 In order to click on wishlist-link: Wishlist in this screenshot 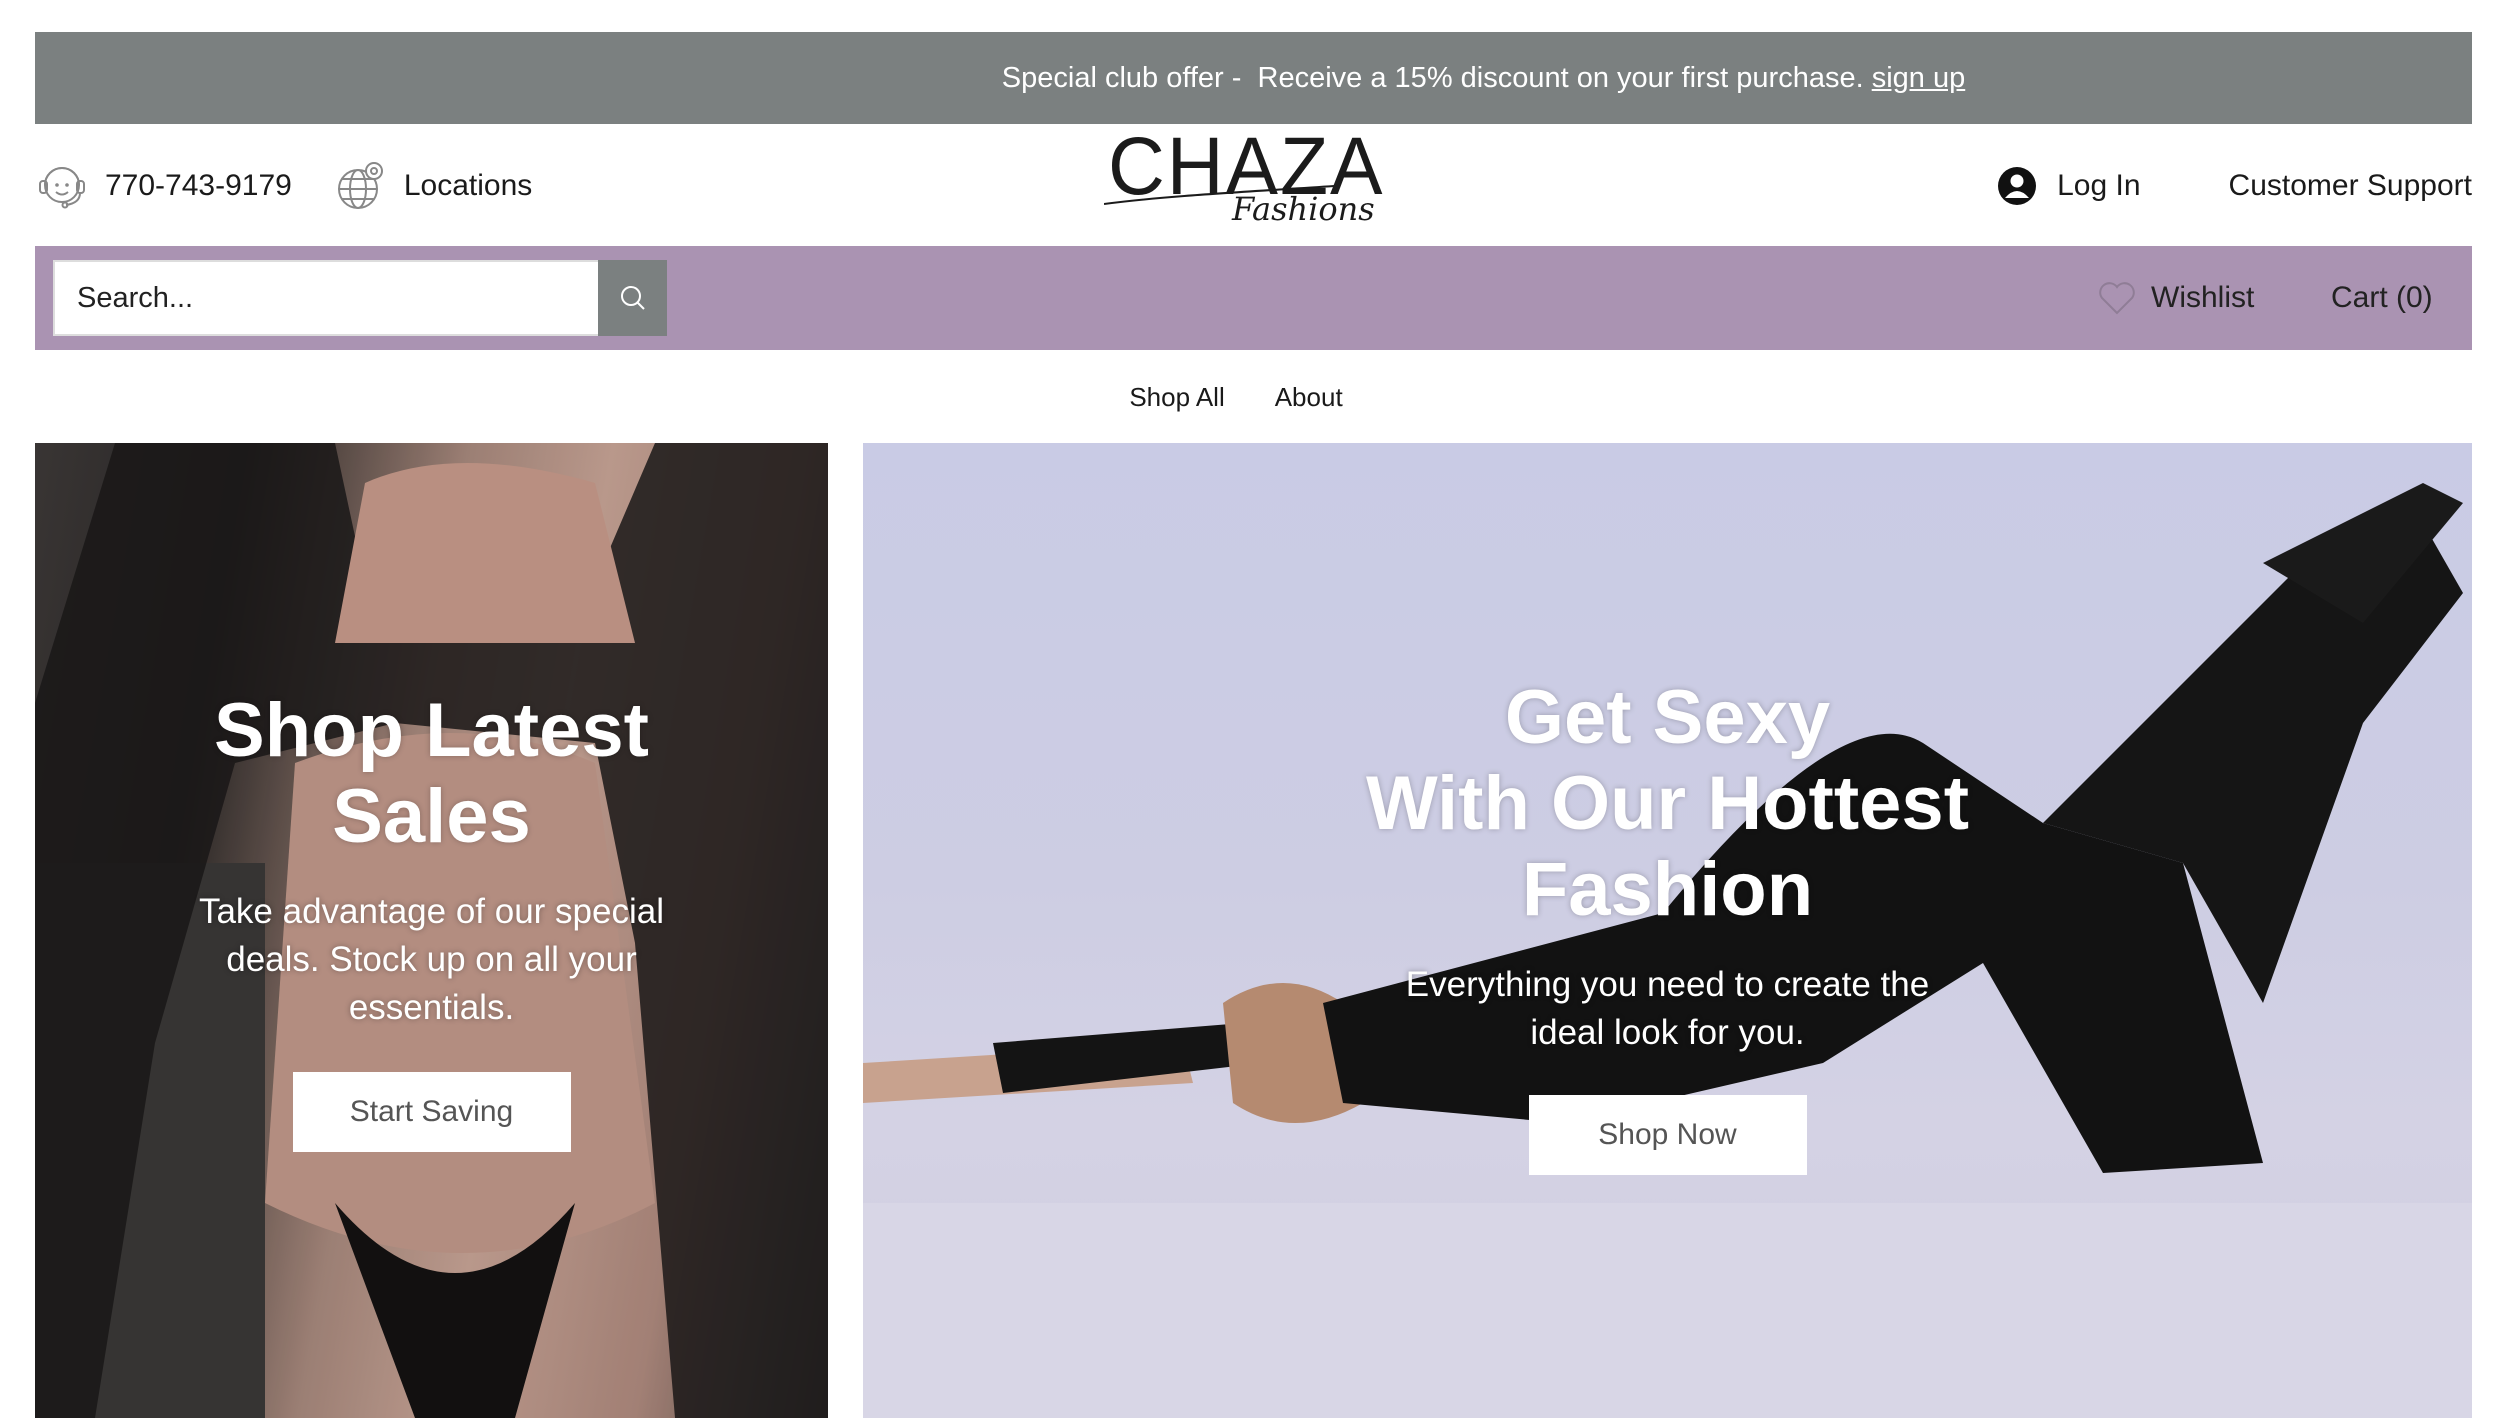, I will do `click(2175, 298)`.